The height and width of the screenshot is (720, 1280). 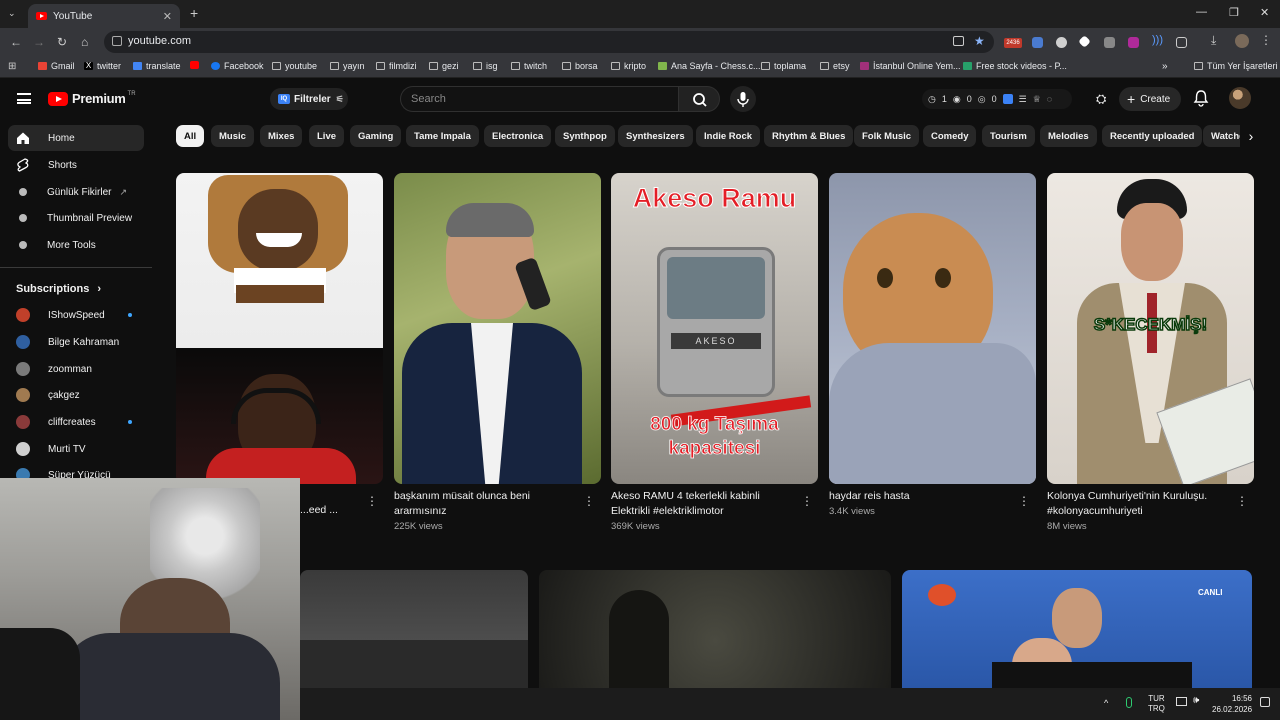 I want to click on bookmark-folder-filmdizi: filmdizi, so click(x=396, y=66).